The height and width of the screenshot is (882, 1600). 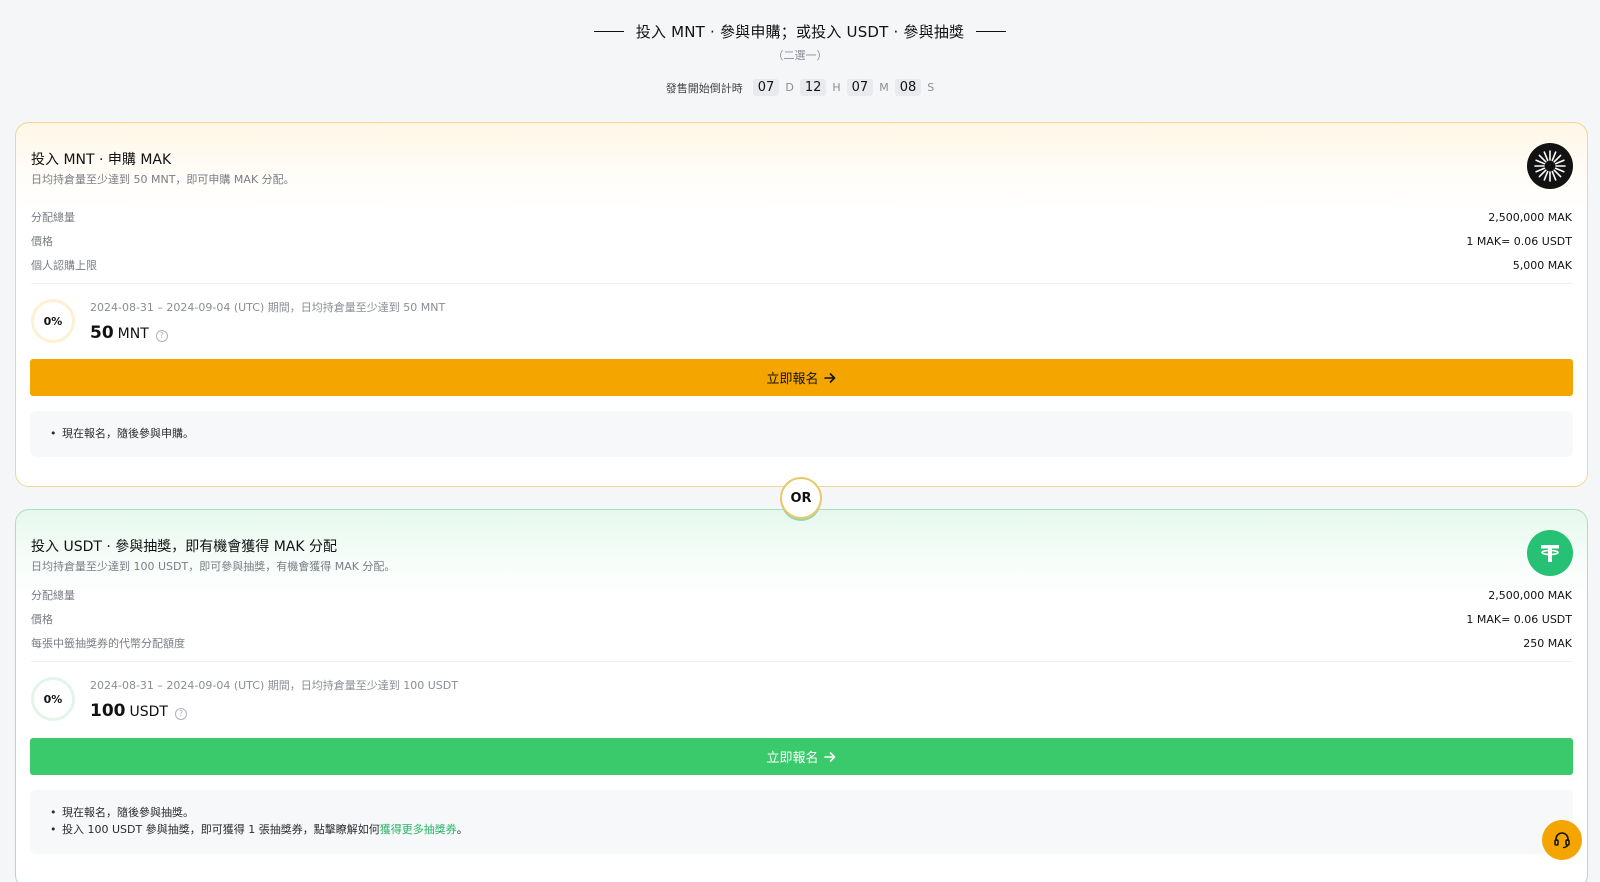 What do you see at coordinates (931, 87) in the screenshot?
I see `countdown-seconds-unit: S` at bounding box center [931, 87].